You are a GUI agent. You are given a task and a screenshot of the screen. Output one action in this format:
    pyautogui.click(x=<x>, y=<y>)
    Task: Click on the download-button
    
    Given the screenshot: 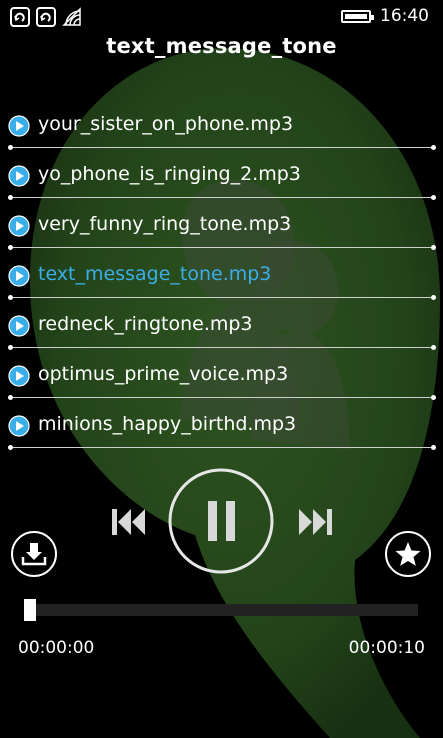 What is the action you would take?
    pyautogui.click(x=34, y=554)
    